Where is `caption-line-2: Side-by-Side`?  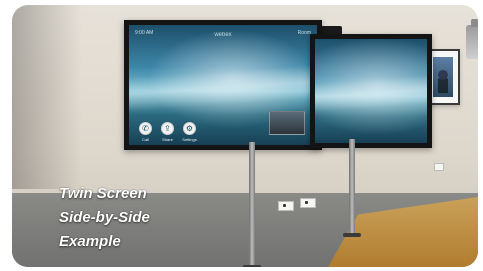
caption-line-2: Side-by-Side is located at coordinates (104, 217).